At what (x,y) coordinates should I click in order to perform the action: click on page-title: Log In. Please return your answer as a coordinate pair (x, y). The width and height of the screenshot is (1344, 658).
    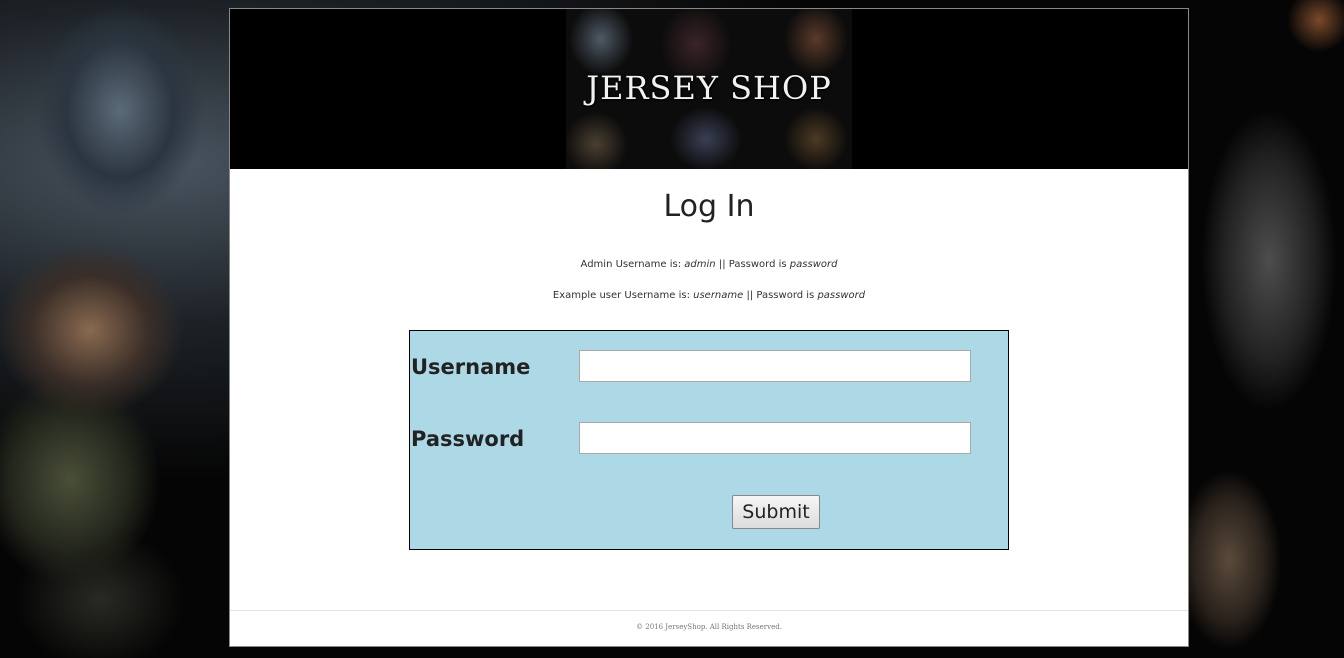
    Looking at the image, I should click on (709, 206).